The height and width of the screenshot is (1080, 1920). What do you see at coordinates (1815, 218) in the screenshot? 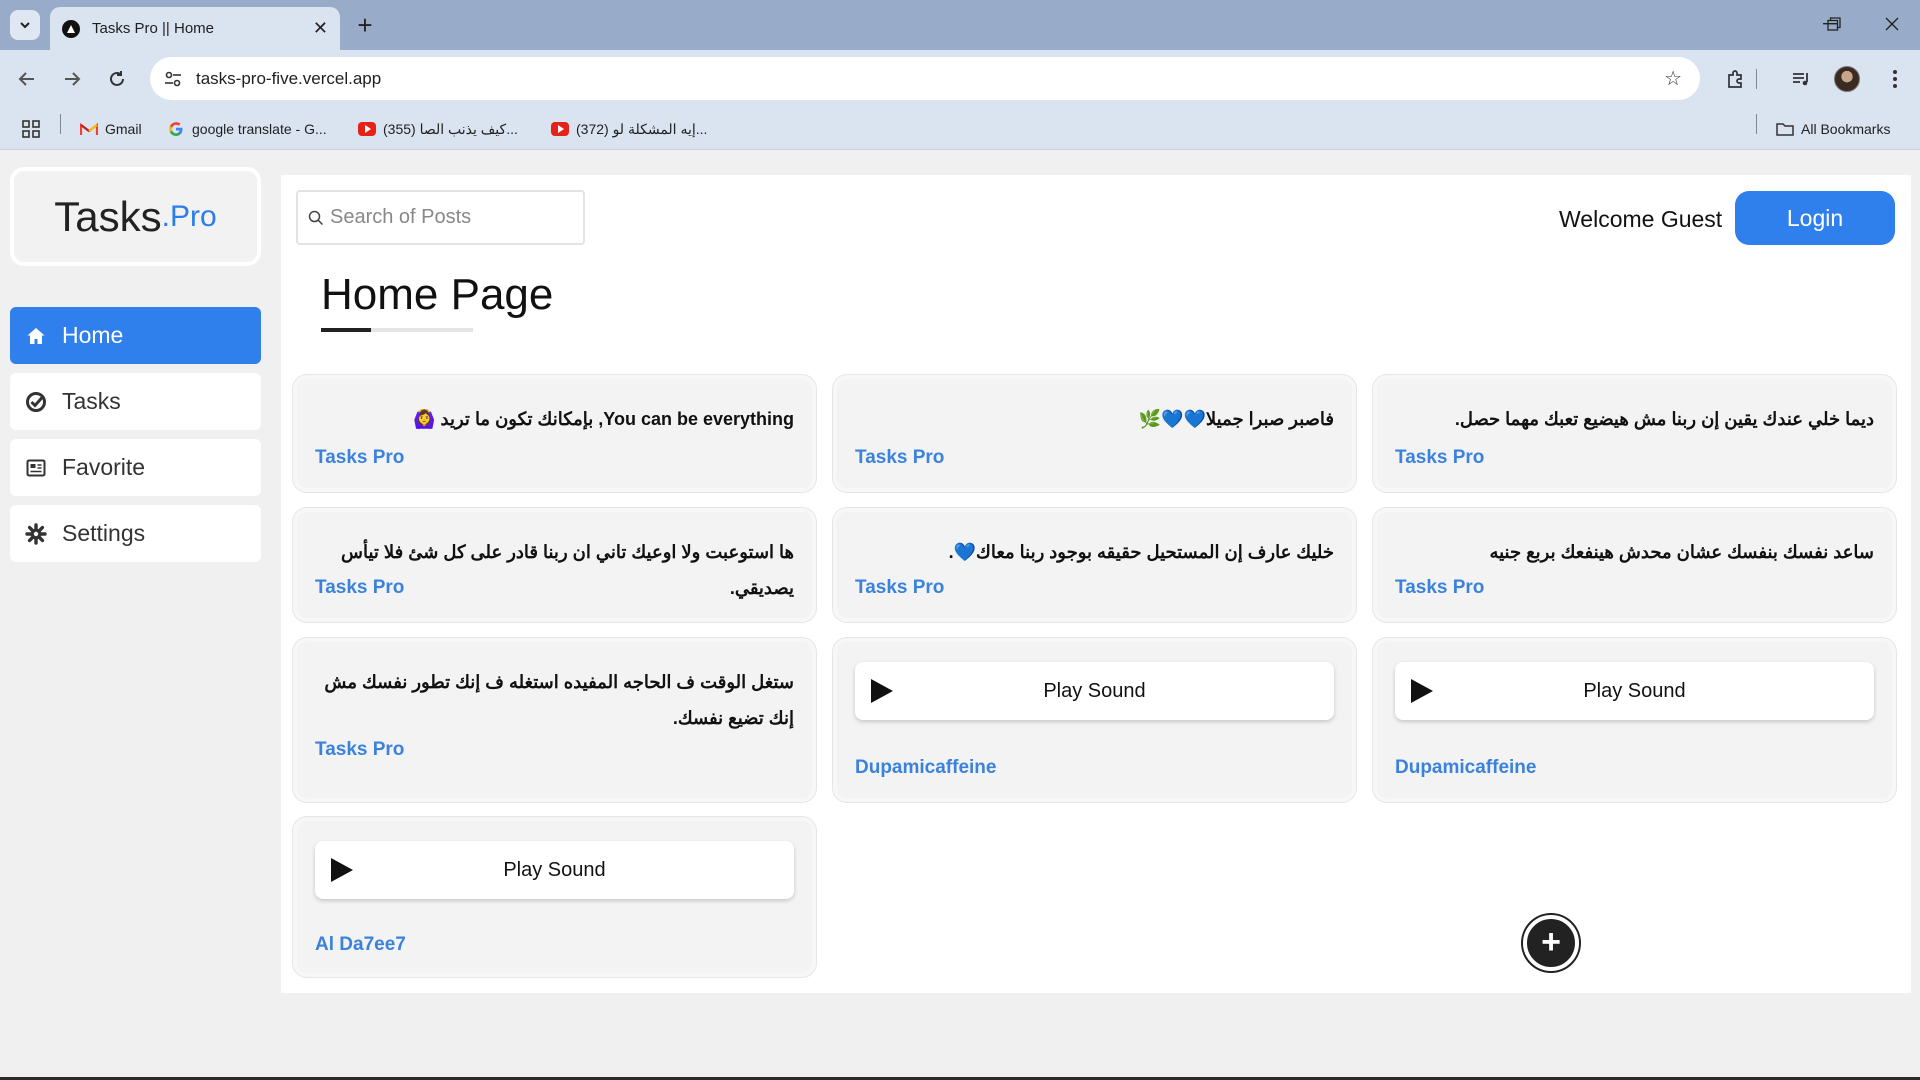
I see `login-button: Login` at bounding box center [1815, 218].